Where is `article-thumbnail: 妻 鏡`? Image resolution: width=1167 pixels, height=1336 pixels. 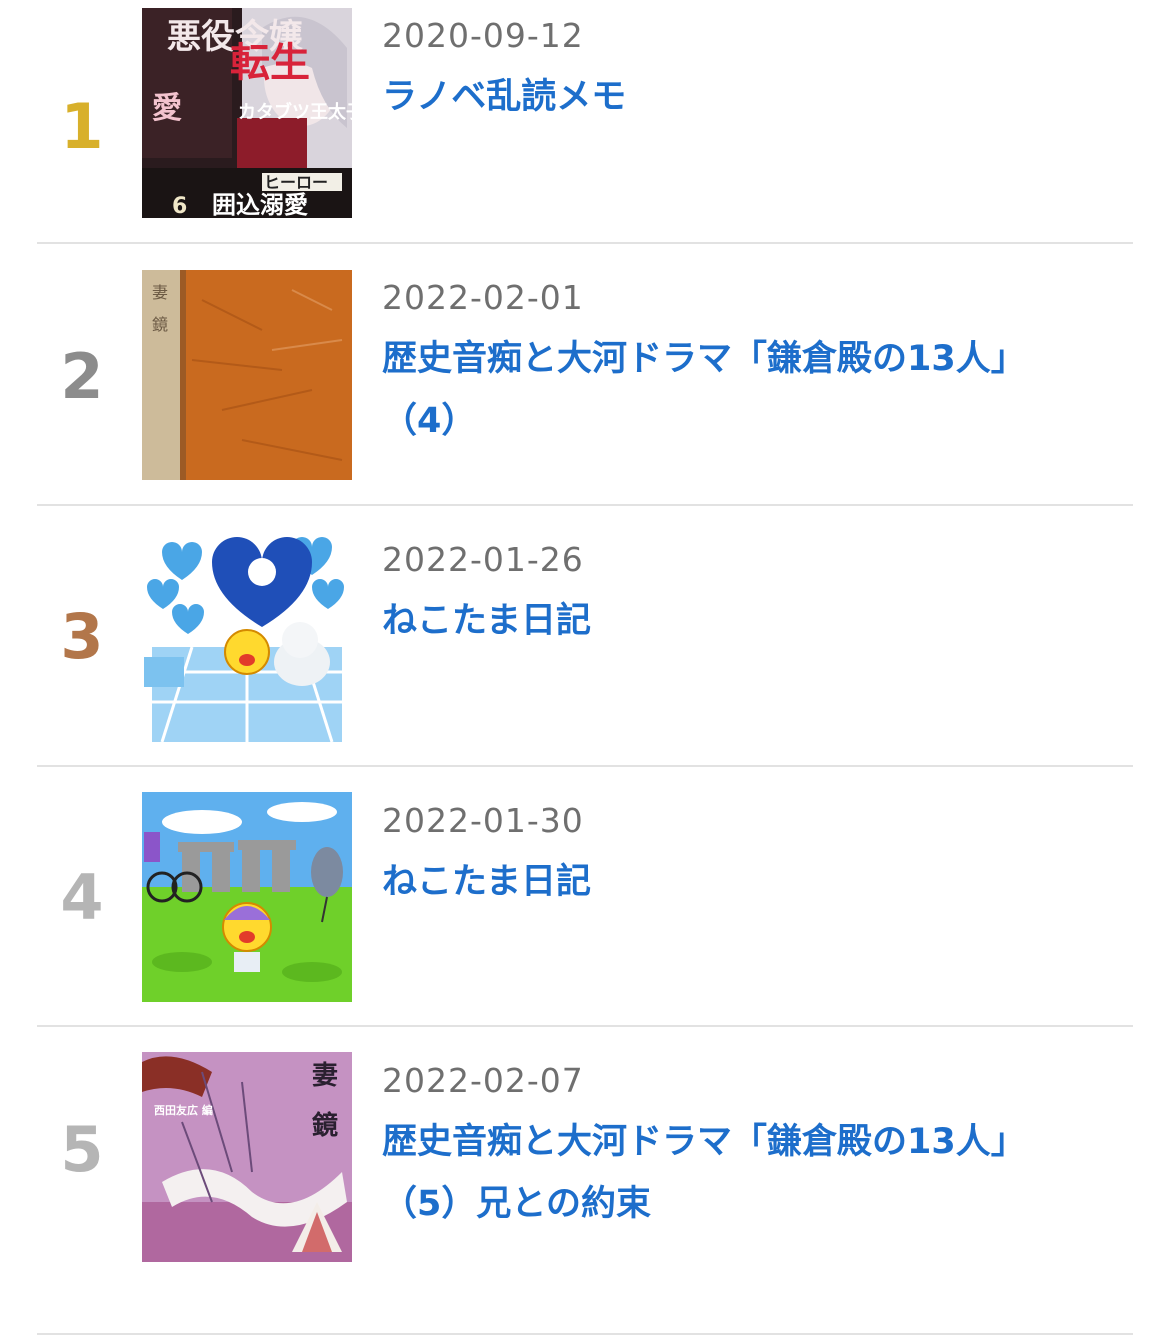 article-thumbnail: 妻 鏡 is located at coordinates (247, 375).